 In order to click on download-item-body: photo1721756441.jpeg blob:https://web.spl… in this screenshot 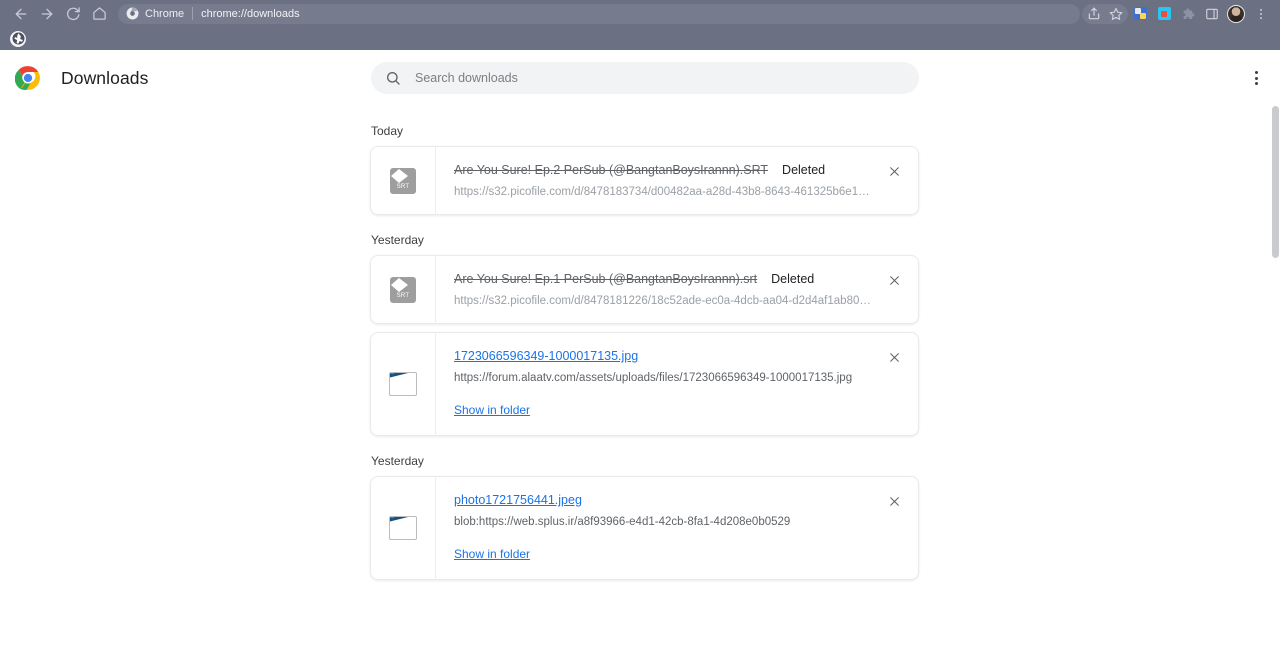, I will do `click(677, 528)`.